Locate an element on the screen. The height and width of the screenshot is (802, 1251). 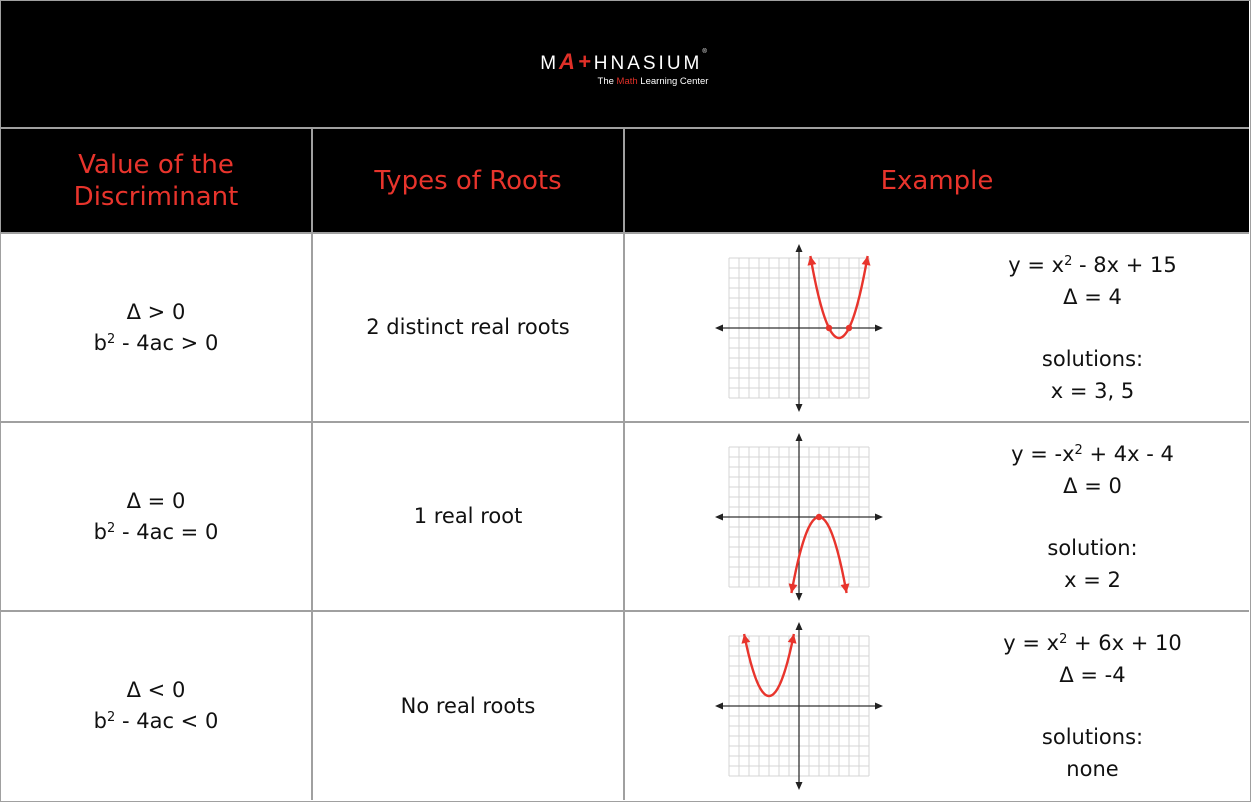
solutions-label: solution: is located at coordinates (1092, 548).